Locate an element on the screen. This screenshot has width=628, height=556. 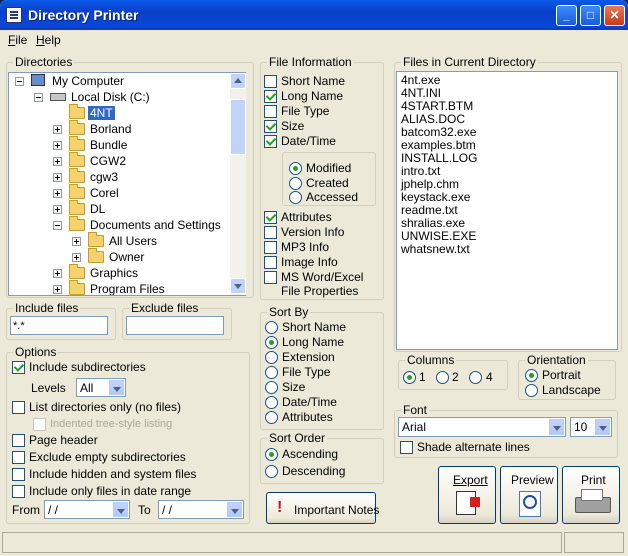
tree-node: Owner is located at coordinates (120, 256).